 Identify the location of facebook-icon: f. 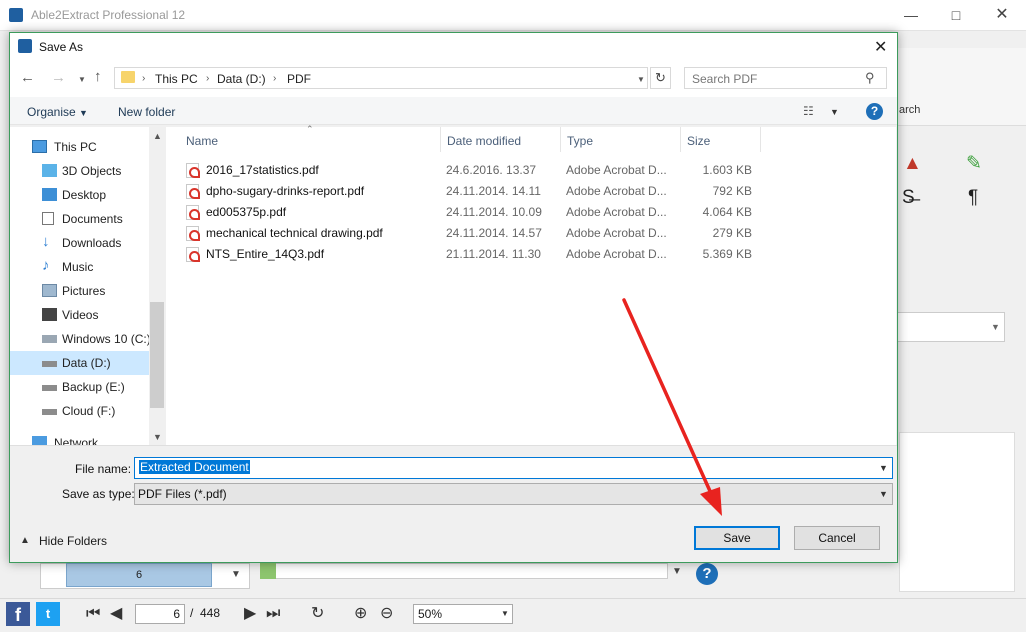
(18, 614).